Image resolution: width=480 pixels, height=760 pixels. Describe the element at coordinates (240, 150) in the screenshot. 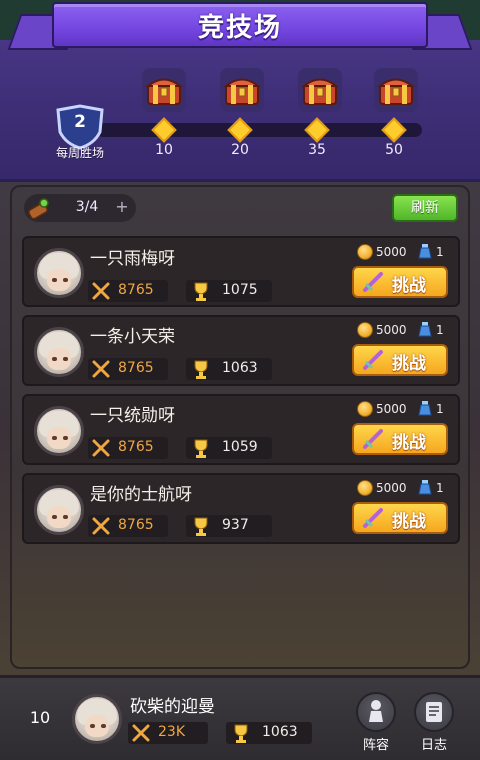

I see `milestone-label: 20` at that location.